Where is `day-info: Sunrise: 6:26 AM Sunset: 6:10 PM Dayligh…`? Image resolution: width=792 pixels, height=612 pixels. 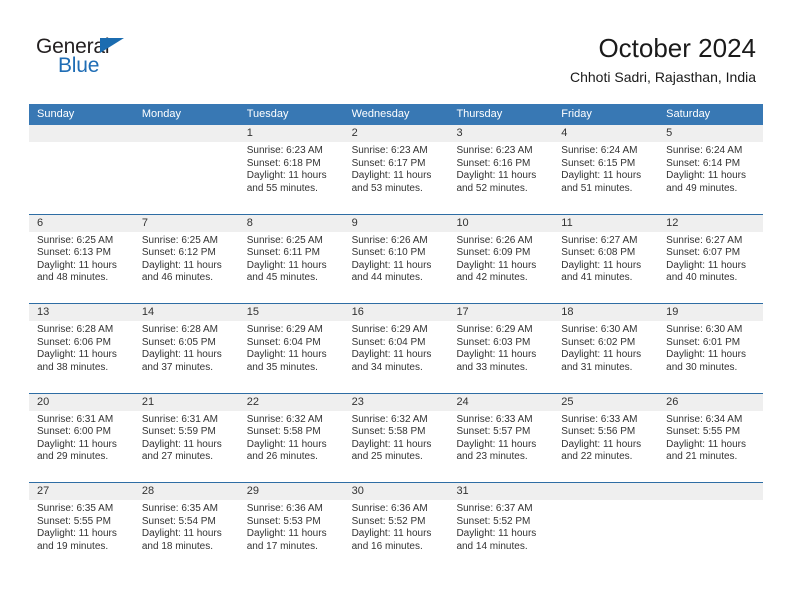 day-info: Sunrise: 6:26 AM Sunset: 6:10 PM Dayligh… is located at coordinates (398, 260).